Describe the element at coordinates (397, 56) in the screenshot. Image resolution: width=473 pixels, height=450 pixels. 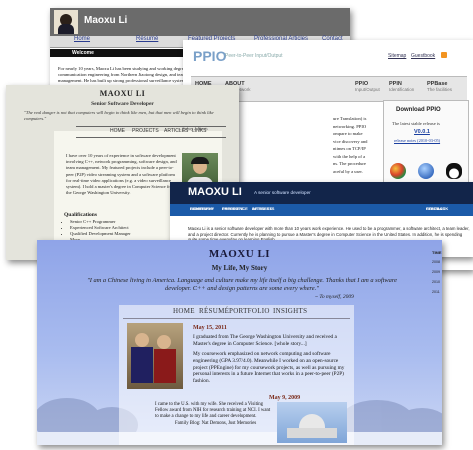
I see `sitemap-link: Sitemap` at that location.